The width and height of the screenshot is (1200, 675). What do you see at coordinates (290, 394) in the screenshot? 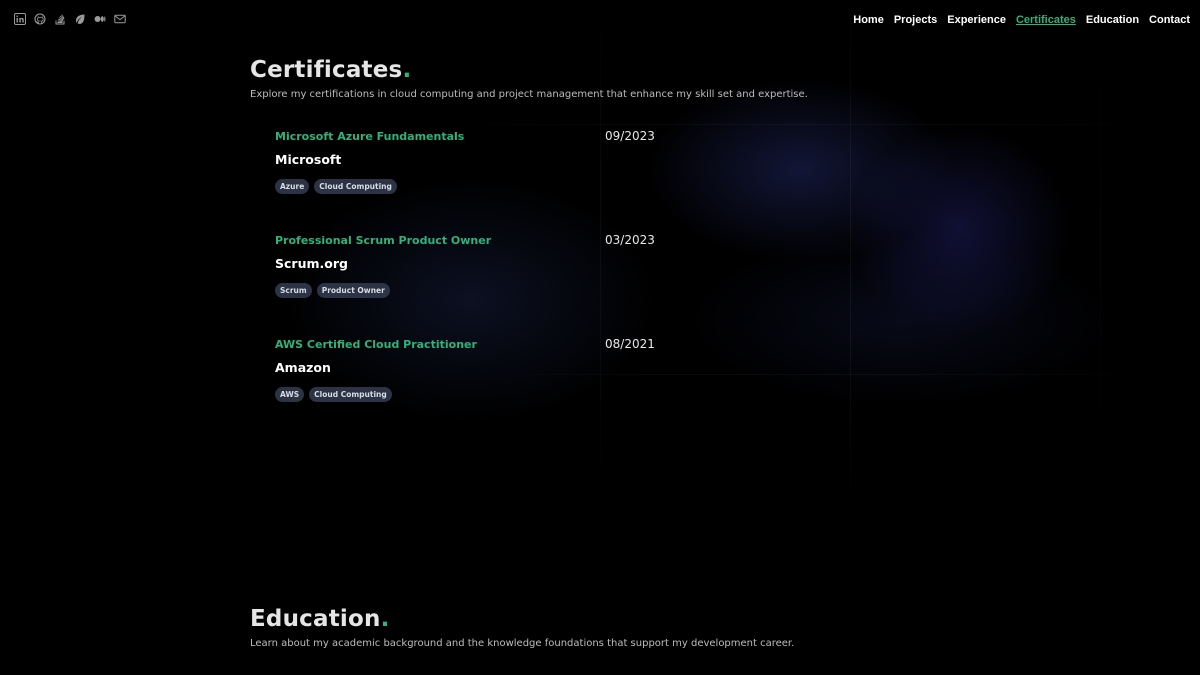
I see `tag: AWS` at bounding box center [290, 394].